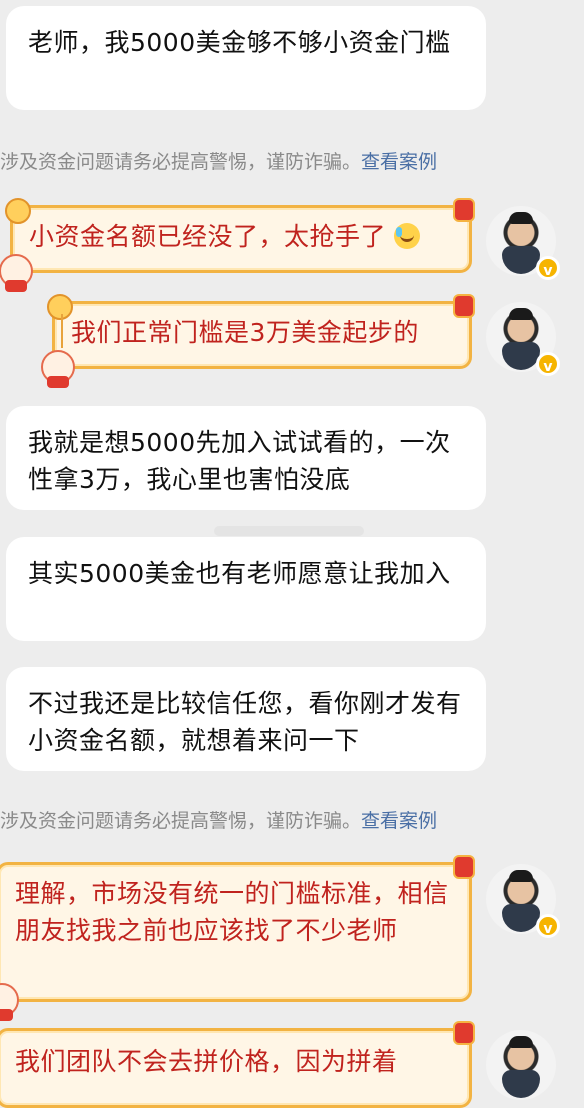 This screenshot has height=1108, width=584. I want to click on message-text: 小资金名额已经没了，太抢手了, so click(208, 236).